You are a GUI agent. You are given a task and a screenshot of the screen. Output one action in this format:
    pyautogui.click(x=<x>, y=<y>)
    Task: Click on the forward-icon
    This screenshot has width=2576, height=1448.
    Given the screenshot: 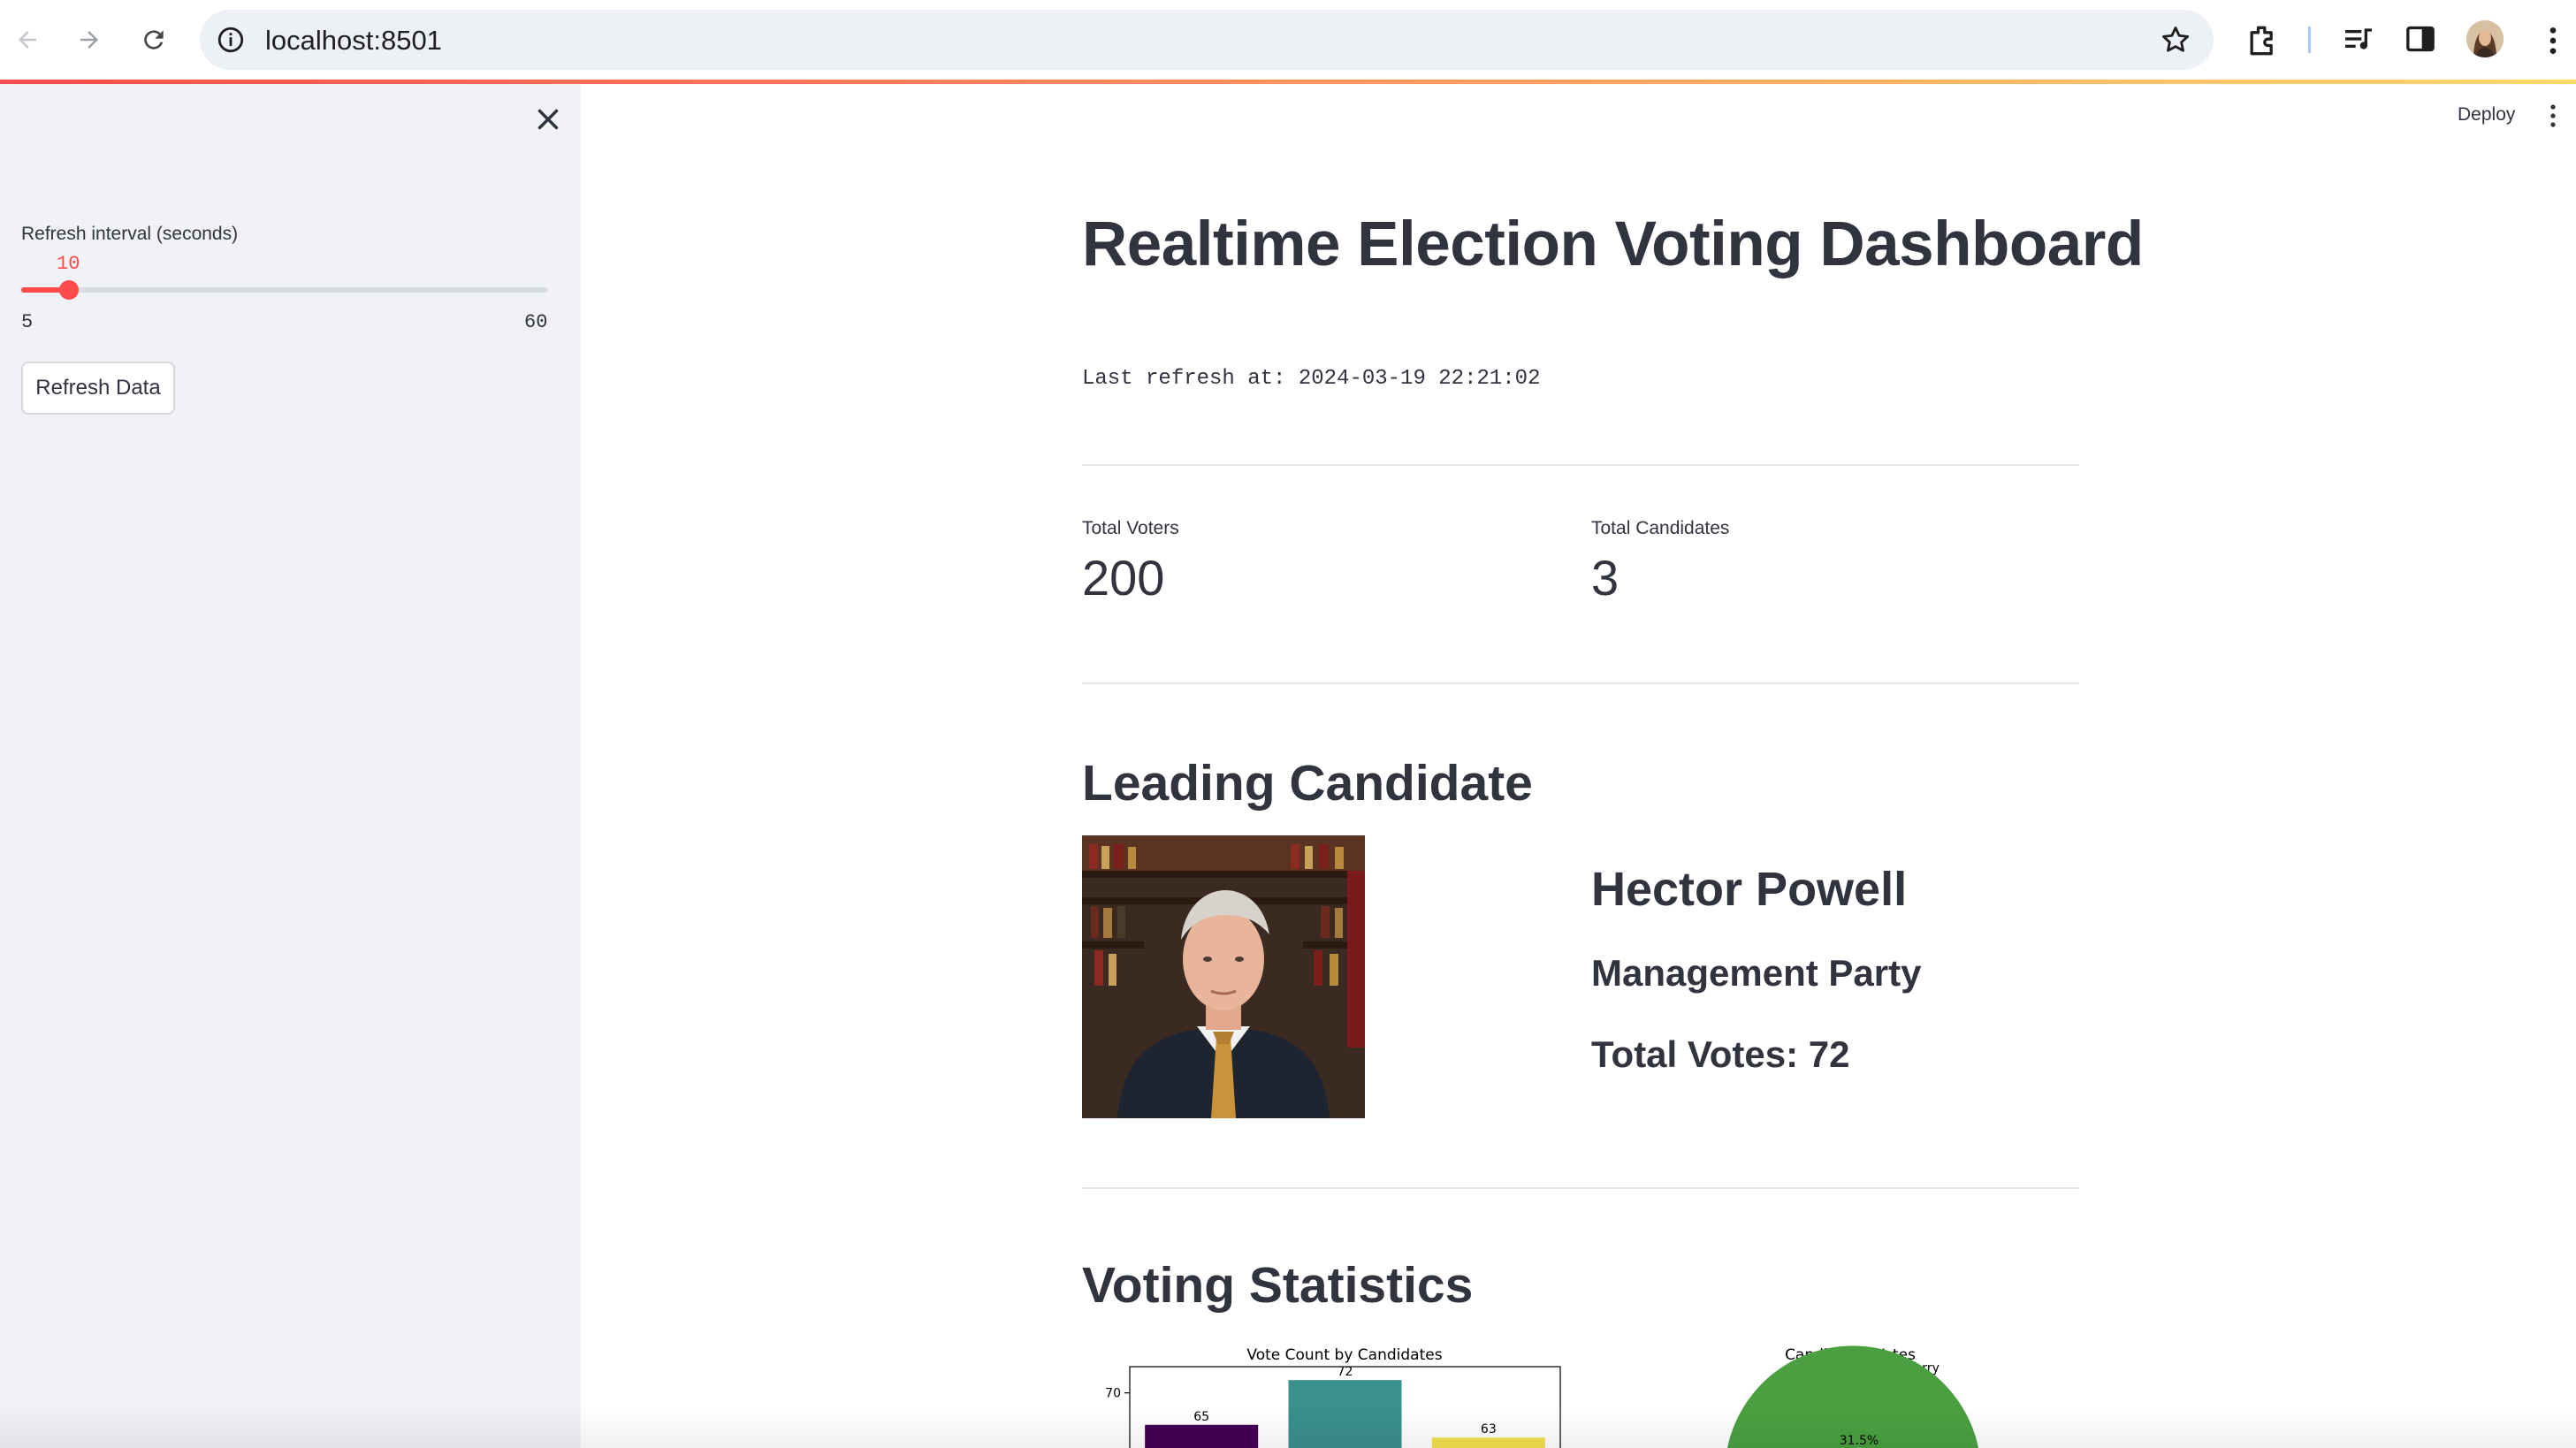 What is the action you would take?
    pyautogui.click(x=89, y=39)
    